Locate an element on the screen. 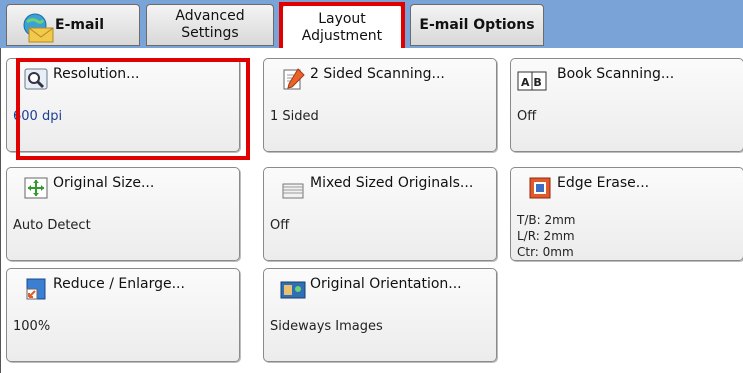 The height and width of the screenshot is (373, 743). email-globe-envelope-icon is located at coordinates (38, 28).